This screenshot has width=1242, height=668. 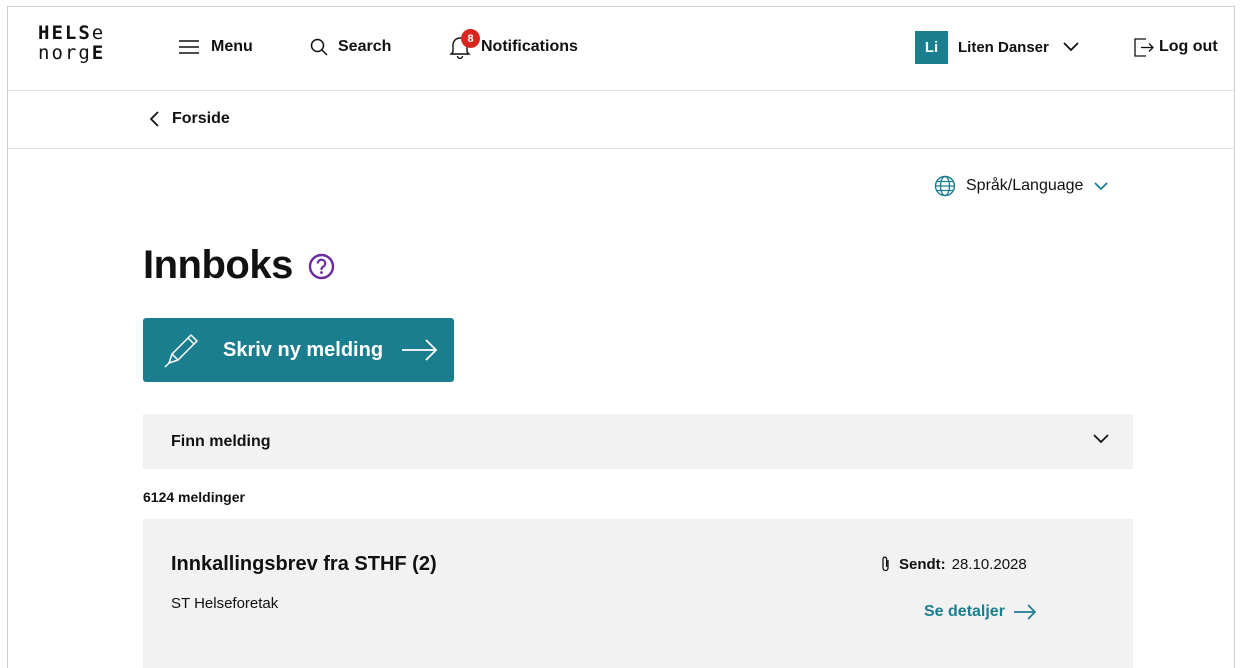 I want to click on sent-date: 28.10.2028, so click(x=989, y=564).